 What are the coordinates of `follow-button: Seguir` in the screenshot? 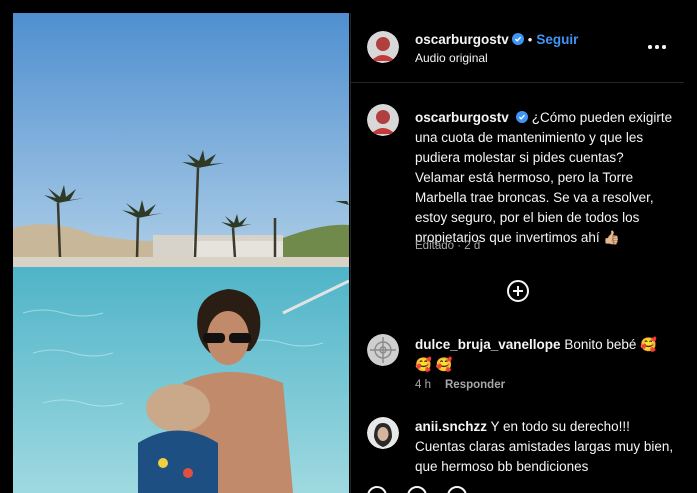 It's located at (557, 39).